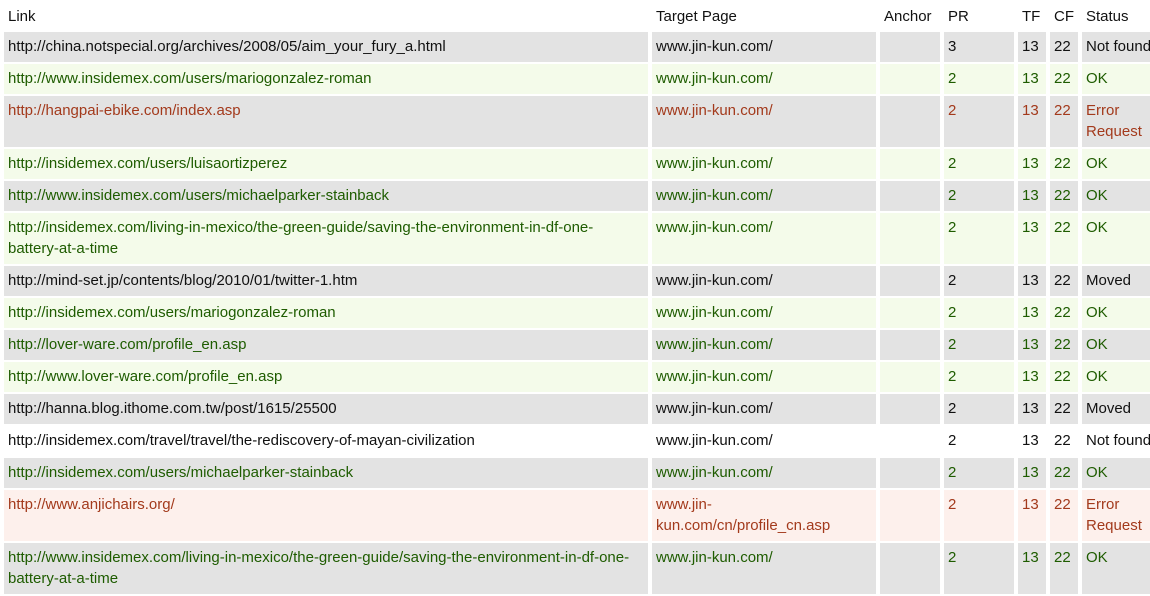 Image resolution: width=1150 pixels, height=596 pixels. Describe the element at coordinates (764, 16) in the screenshot. I see `header-target-page: Target Page` at that location.